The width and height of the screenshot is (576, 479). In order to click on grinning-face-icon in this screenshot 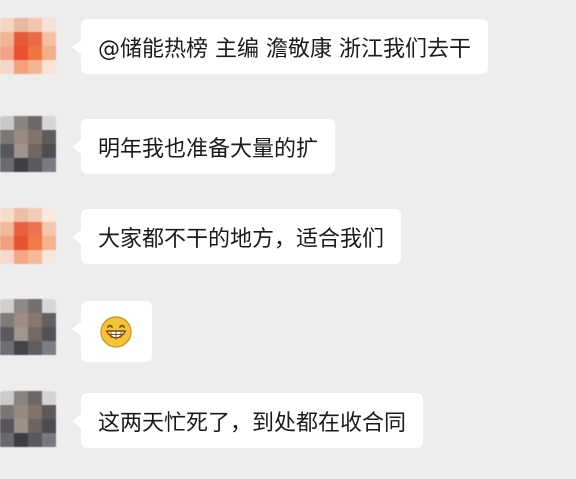, I will do `click(116, 331)`.